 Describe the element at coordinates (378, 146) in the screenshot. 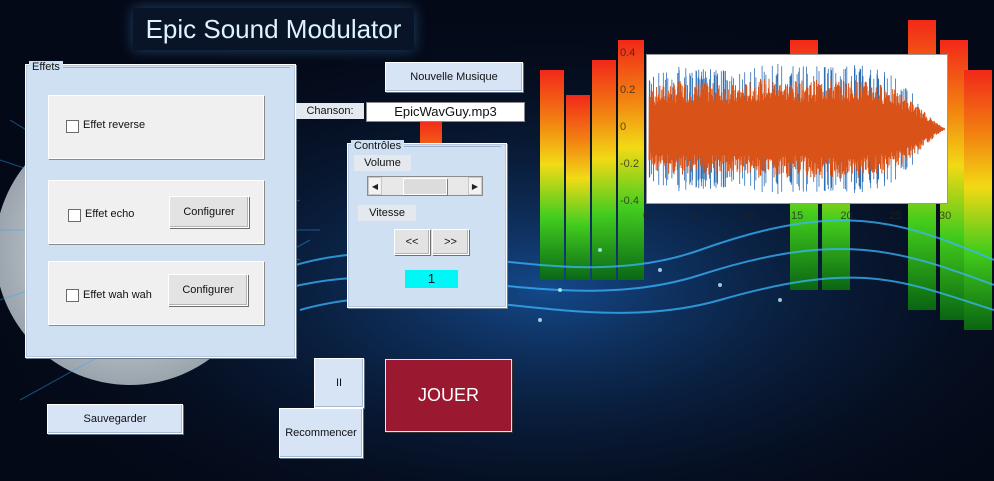

I see `controls-legend: Contrôles` at that location.